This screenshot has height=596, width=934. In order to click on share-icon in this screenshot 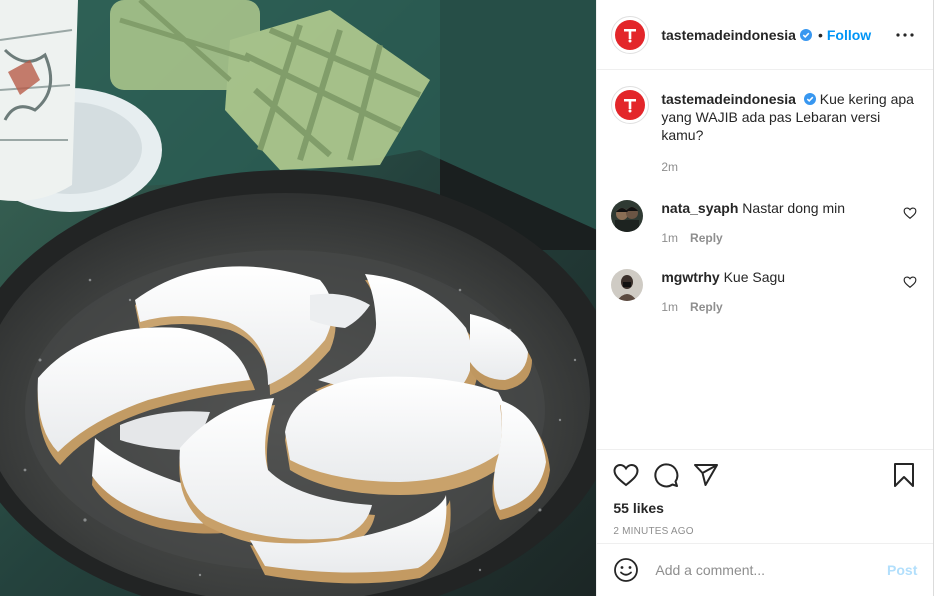, I will do `click(706, 475)`.